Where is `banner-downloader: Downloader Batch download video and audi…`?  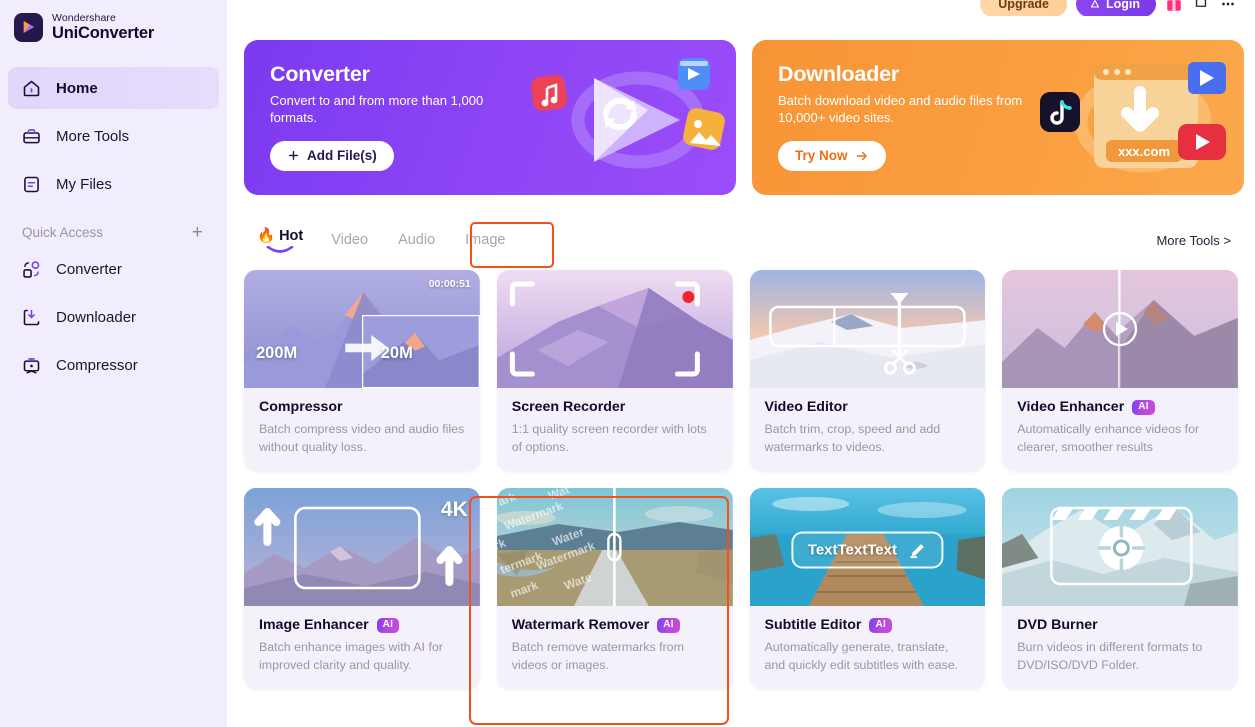
banner-downloader: Downloader Batch download video and audi… is located at coordinates (998, 117).